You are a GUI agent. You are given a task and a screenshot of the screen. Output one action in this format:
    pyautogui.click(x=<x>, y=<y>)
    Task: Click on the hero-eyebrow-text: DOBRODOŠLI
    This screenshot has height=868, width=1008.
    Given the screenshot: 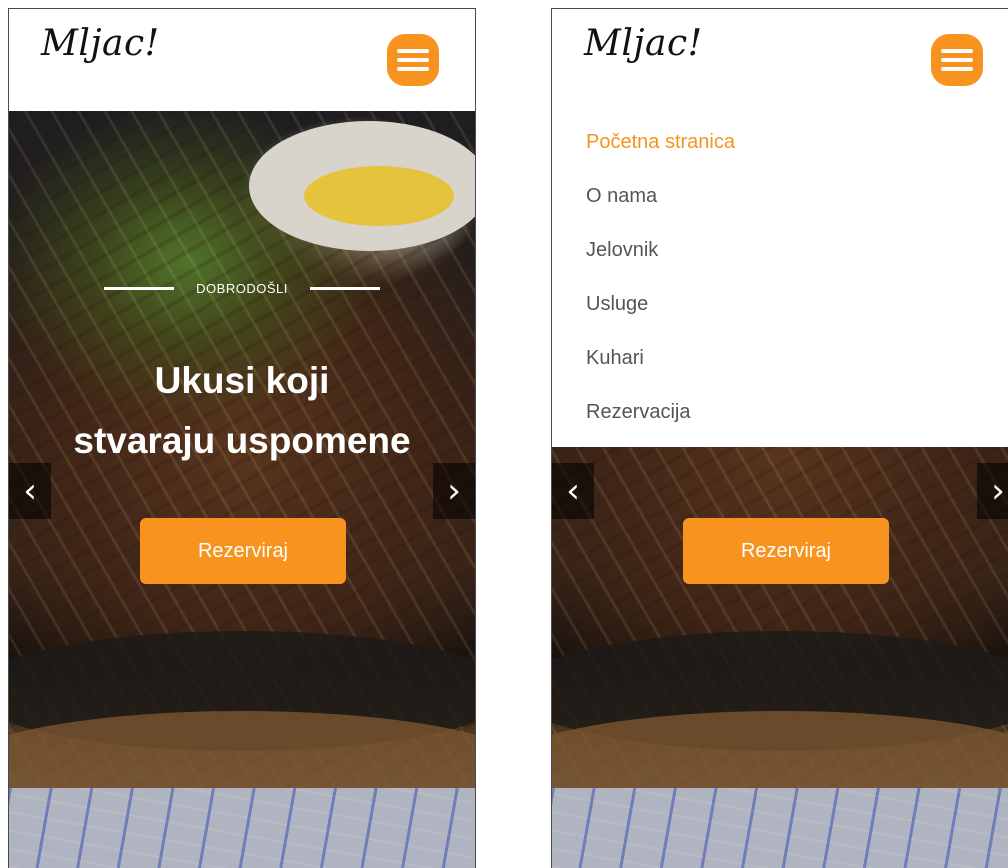 What is the action you would take?
    pyautogui.click(x=242, y=288)
    